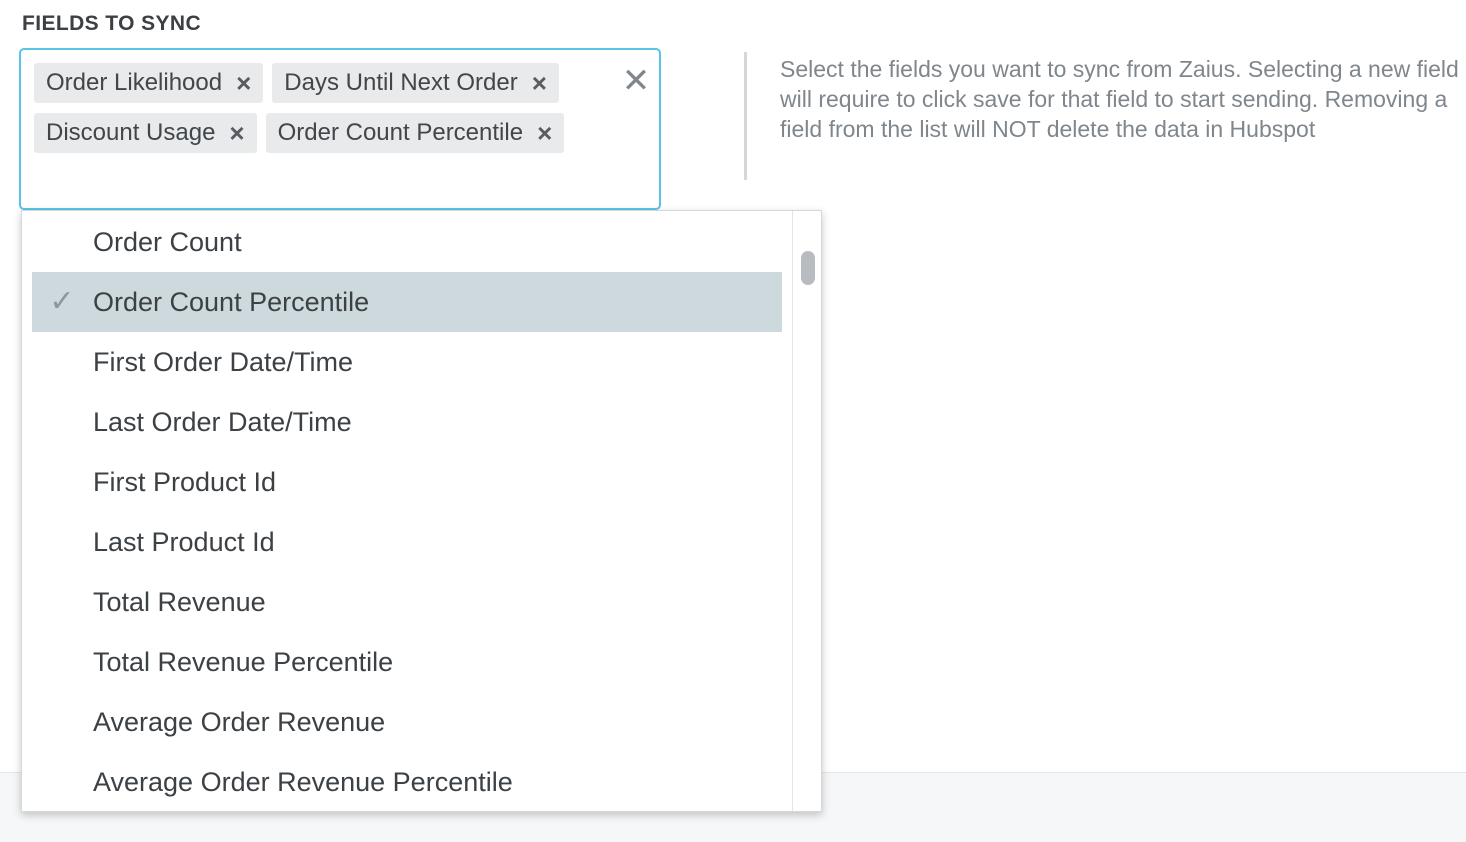  What do you see at coordinates (400, 132) in the screenshot?
I see `tag-label: Order Count Percentile` at bounding box center [400, 132].